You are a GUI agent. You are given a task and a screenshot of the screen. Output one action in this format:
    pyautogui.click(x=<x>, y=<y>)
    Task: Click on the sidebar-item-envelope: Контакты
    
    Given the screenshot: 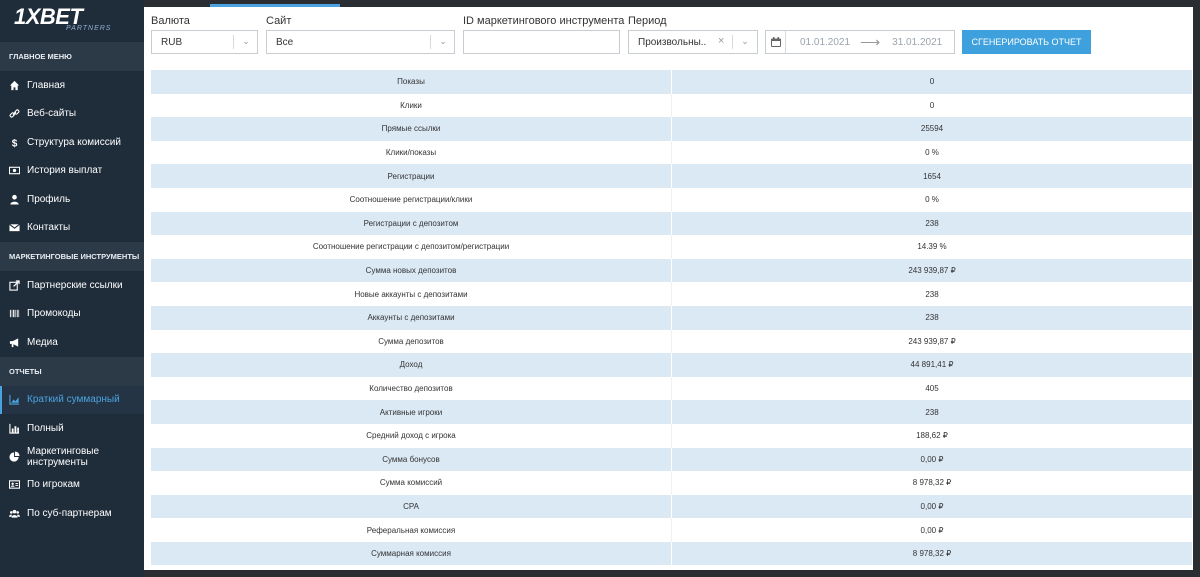 What is the action you would take?
    pyautogui.click(x=72, y=228)
    